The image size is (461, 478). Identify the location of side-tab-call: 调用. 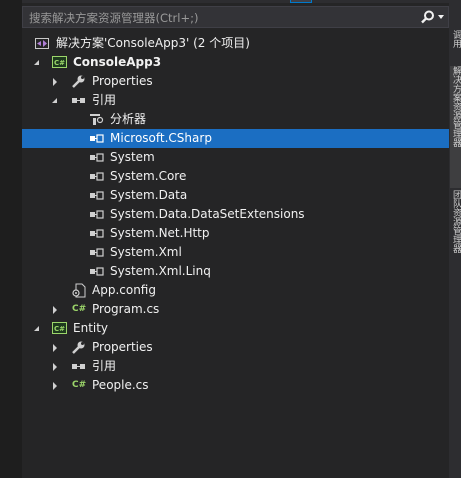
(455, 47).